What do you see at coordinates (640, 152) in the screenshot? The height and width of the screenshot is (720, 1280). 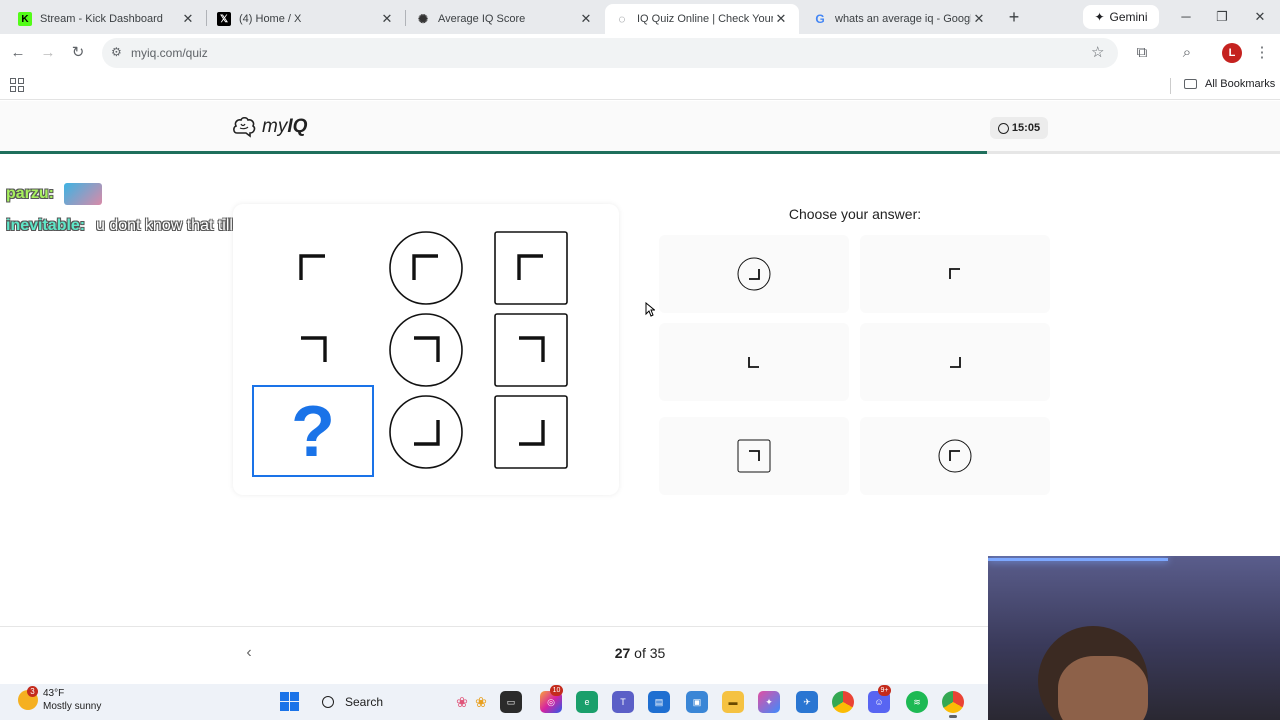 I see `quiz-progress-bar` at bounding box center [640, 152].